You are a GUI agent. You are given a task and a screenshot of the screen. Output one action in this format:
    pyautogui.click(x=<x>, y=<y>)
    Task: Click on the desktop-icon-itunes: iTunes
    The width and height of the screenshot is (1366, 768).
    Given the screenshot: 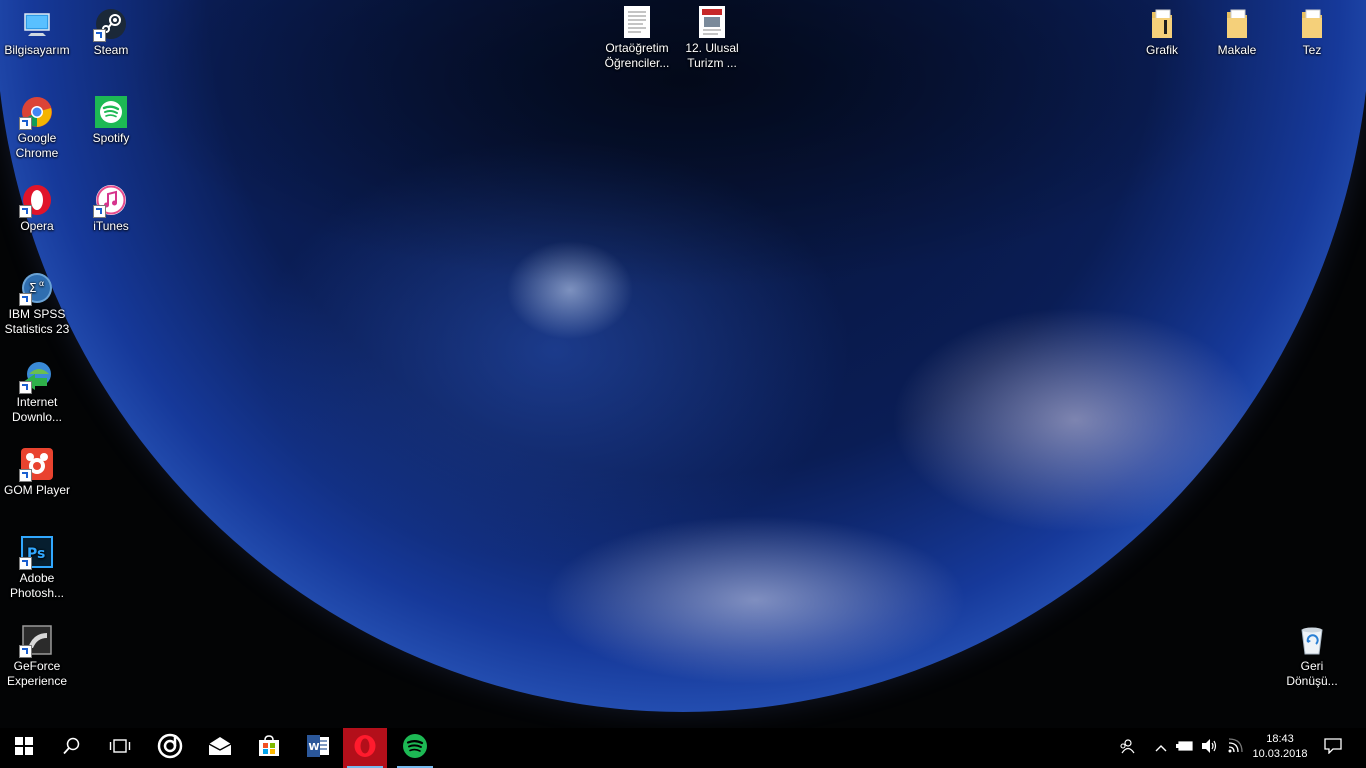 What is the action you would take?
    pyautogui.click(x=111, y=209)
    